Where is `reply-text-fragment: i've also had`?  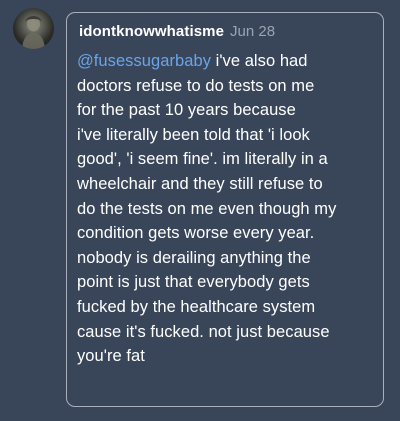
reply-text-fragment: i've also had is located at coordinates (259, 61).